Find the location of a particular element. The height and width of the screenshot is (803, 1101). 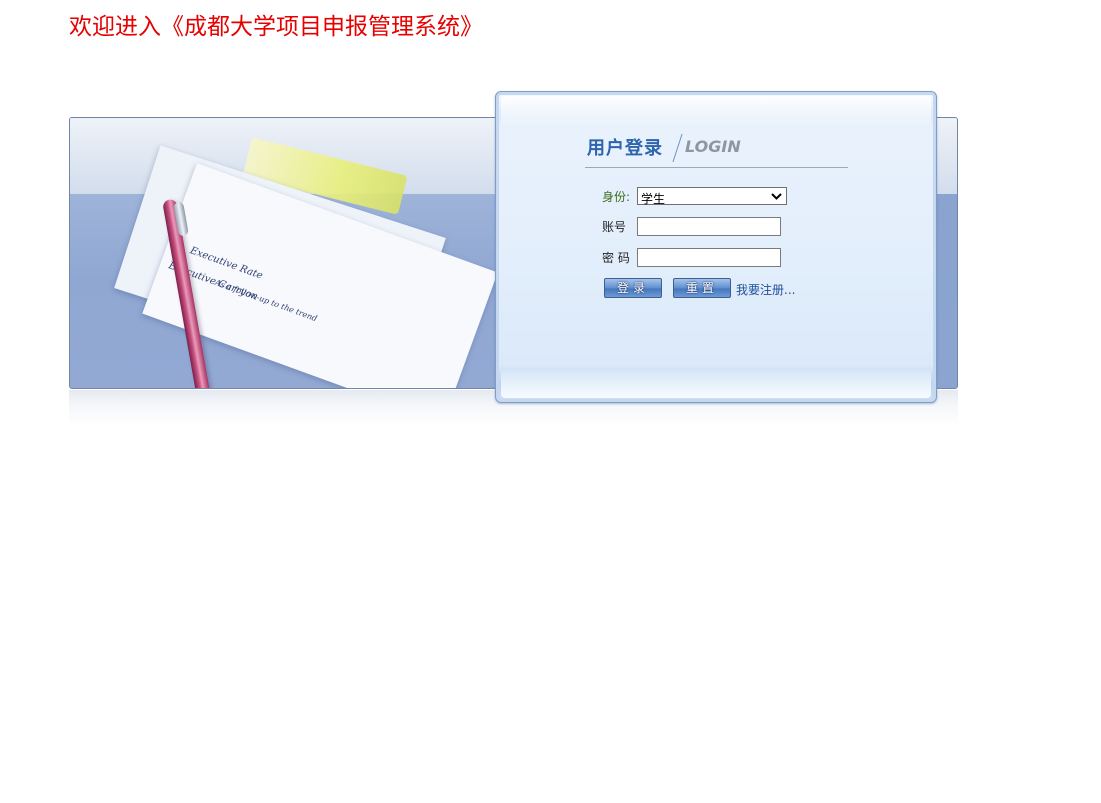

title-underline is located at coordinates (716, 167).